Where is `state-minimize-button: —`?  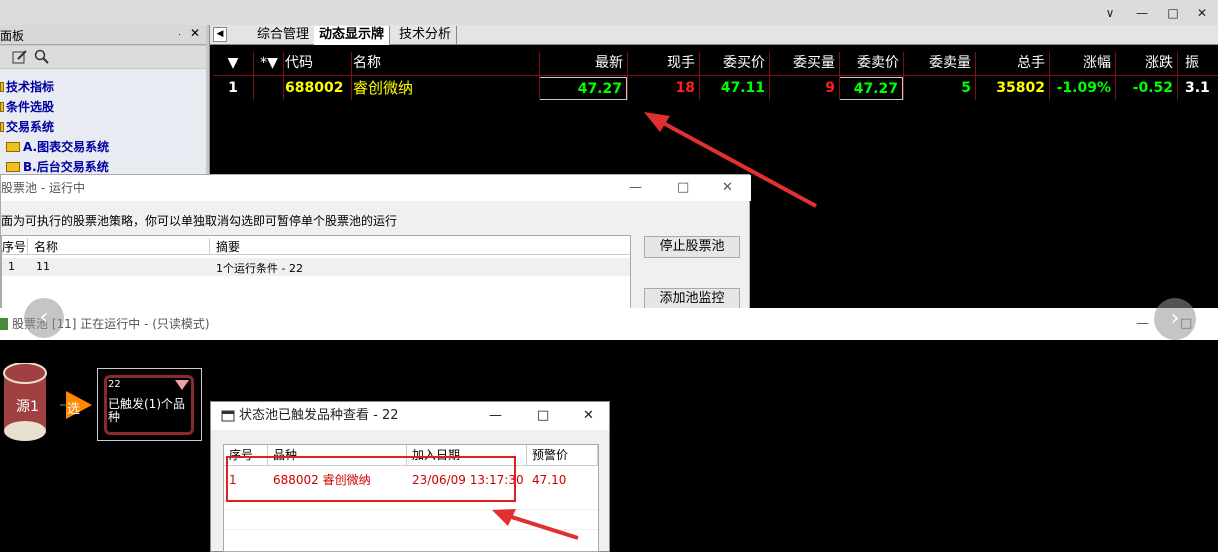
state-minimize-button: — is located at coordinates (495, 416).